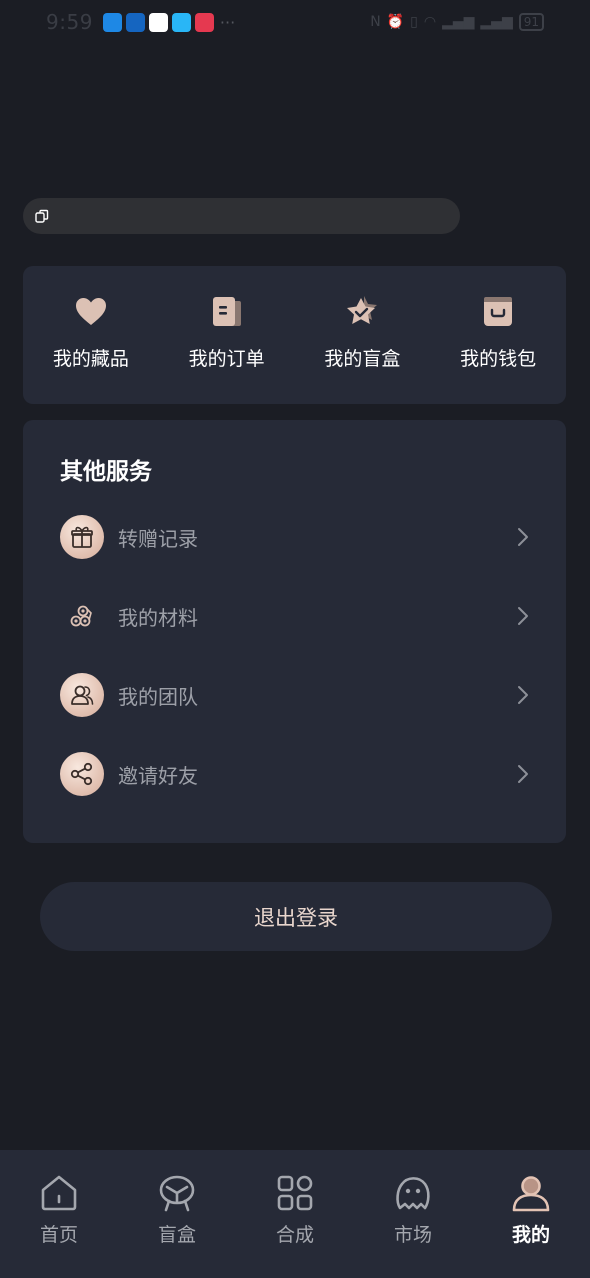 The width and height of the screenshot is (590, 1278). What do you see at coordinates (430, 22) in the screenshot?
I see `wifi-icon: ◠` at bounding box center [430, 22].